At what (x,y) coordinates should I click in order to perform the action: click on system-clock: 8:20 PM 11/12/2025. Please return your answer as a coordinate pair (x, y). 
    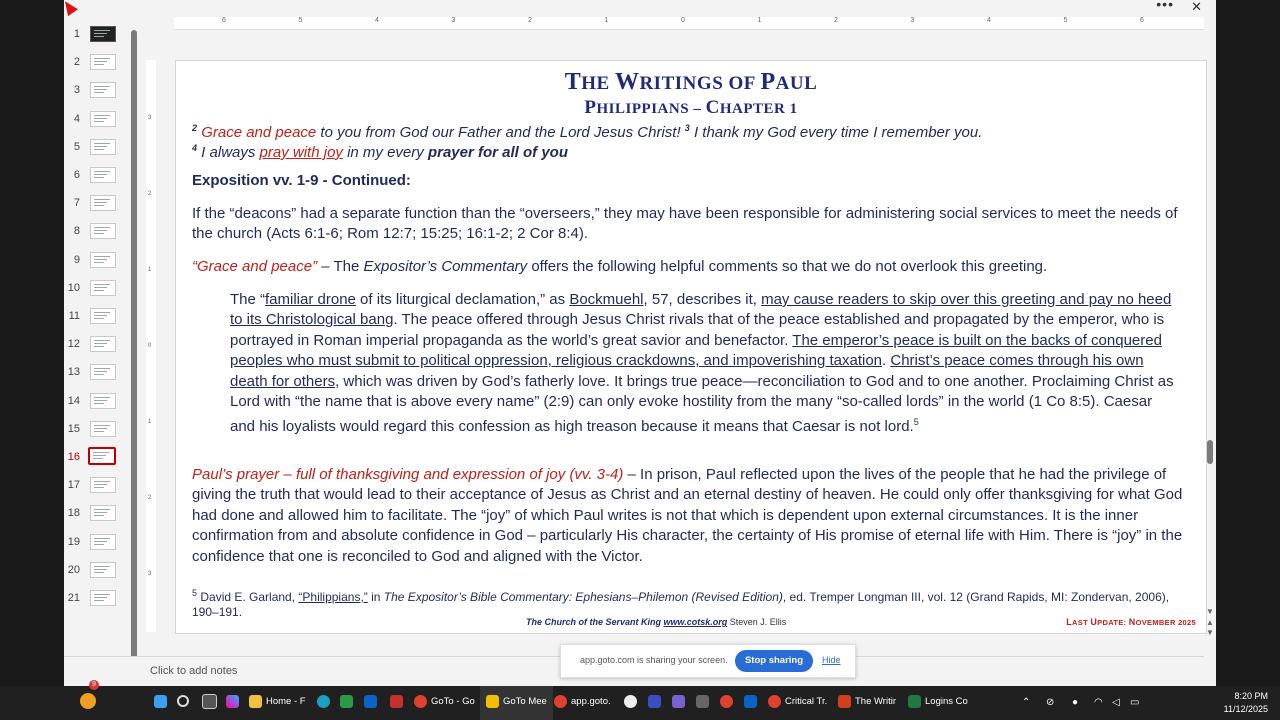
    Looking at the image, I should click on (1246, 703).